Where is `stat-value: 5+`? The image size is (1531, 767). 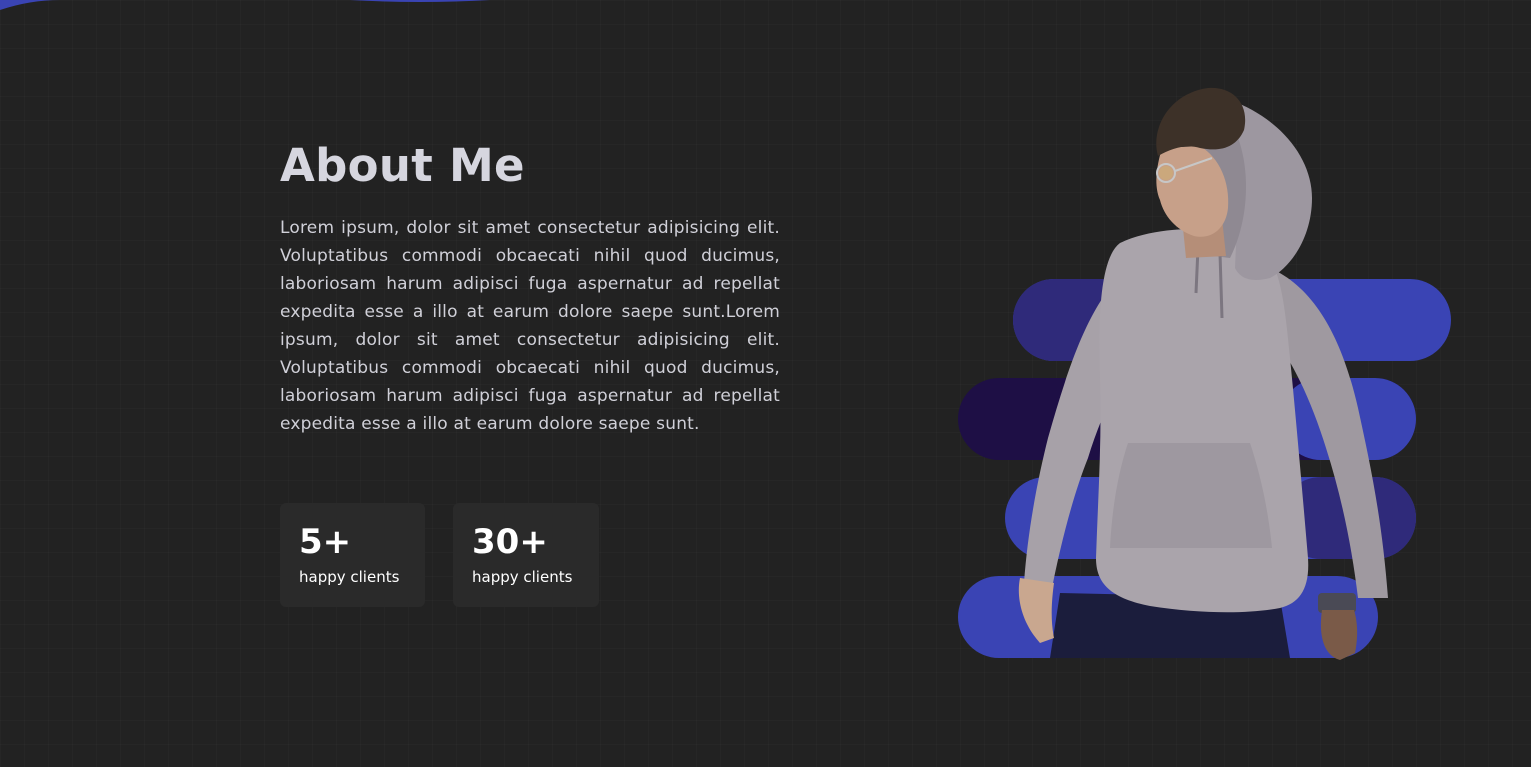
stat-value: 5+ is located at coordinates (325, 542).